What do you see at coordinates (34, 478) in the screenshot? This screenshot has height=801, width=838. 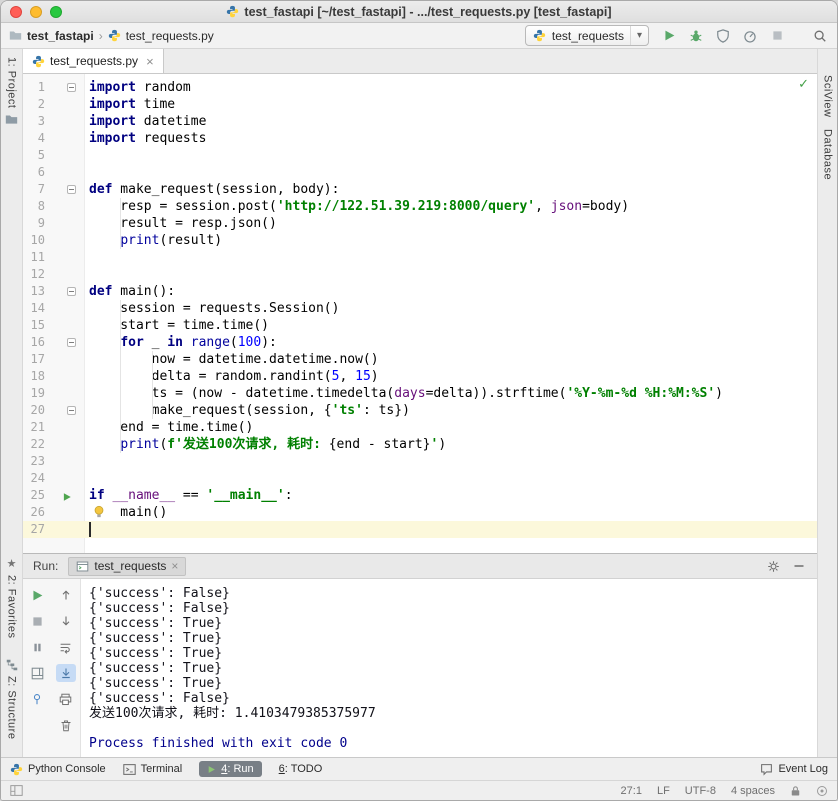 I see `line-number: 24` at bounding box center [34, 478].